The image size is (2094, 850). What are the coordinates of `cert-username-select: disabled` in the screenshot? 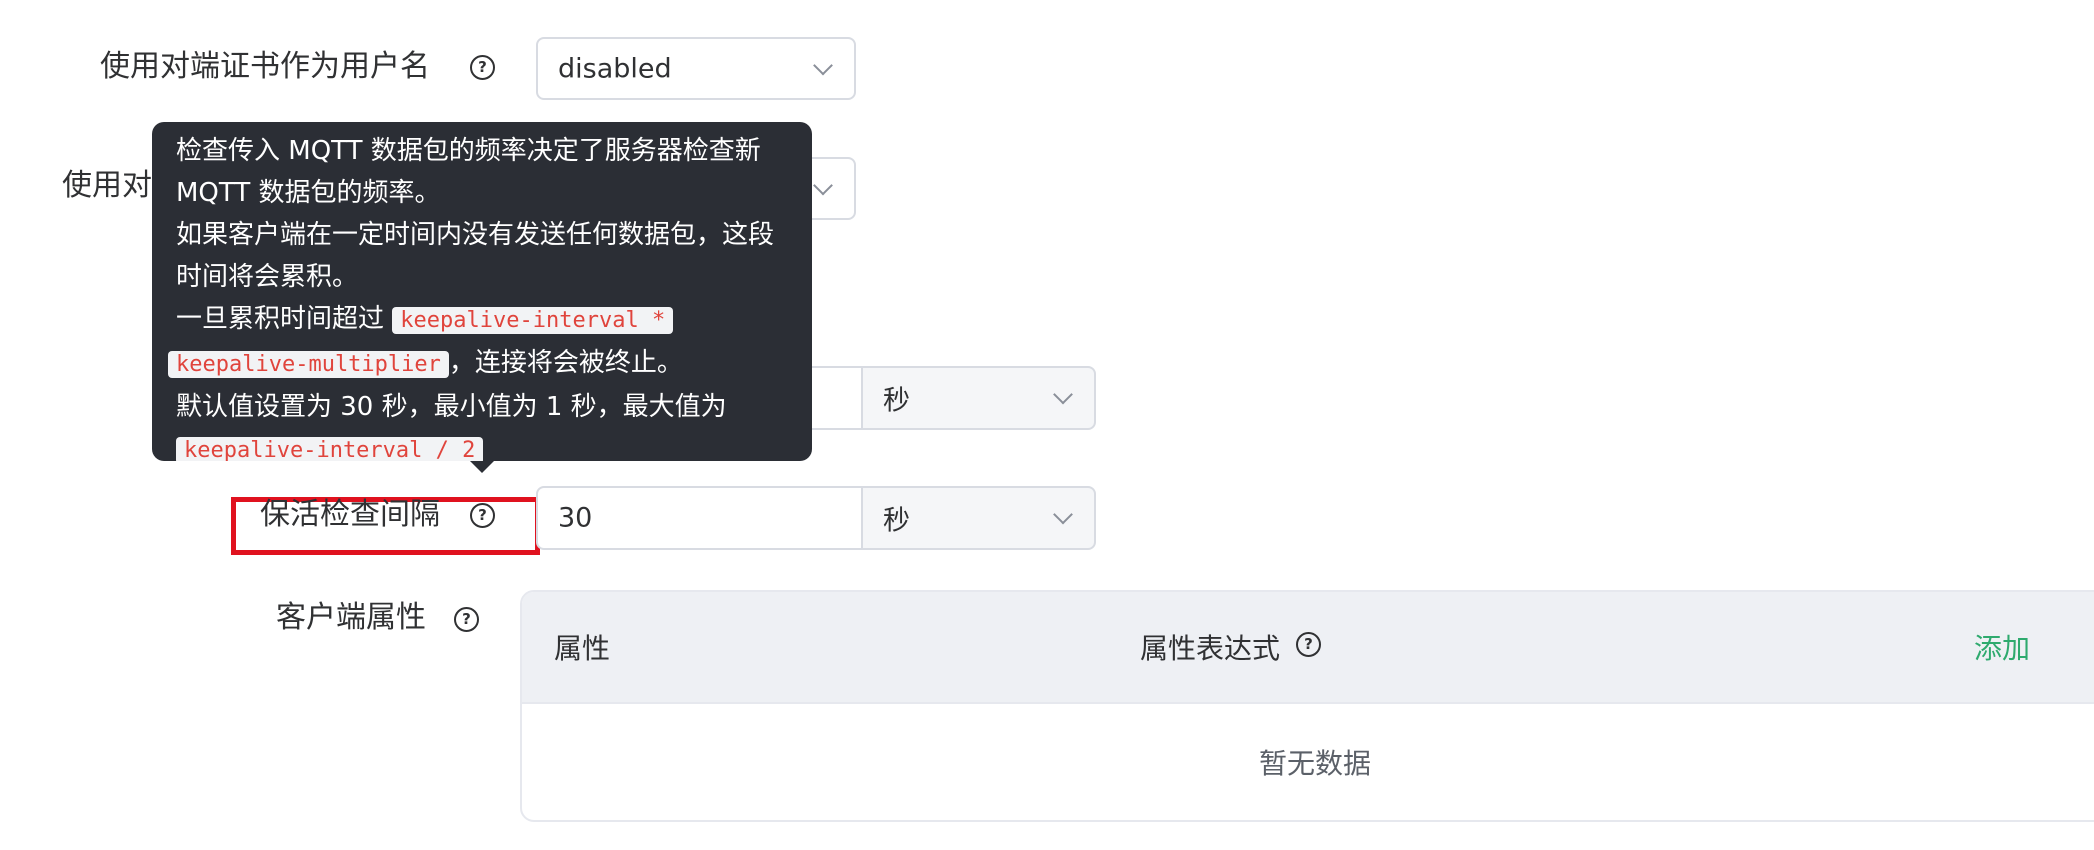 It's located at (696, 68).